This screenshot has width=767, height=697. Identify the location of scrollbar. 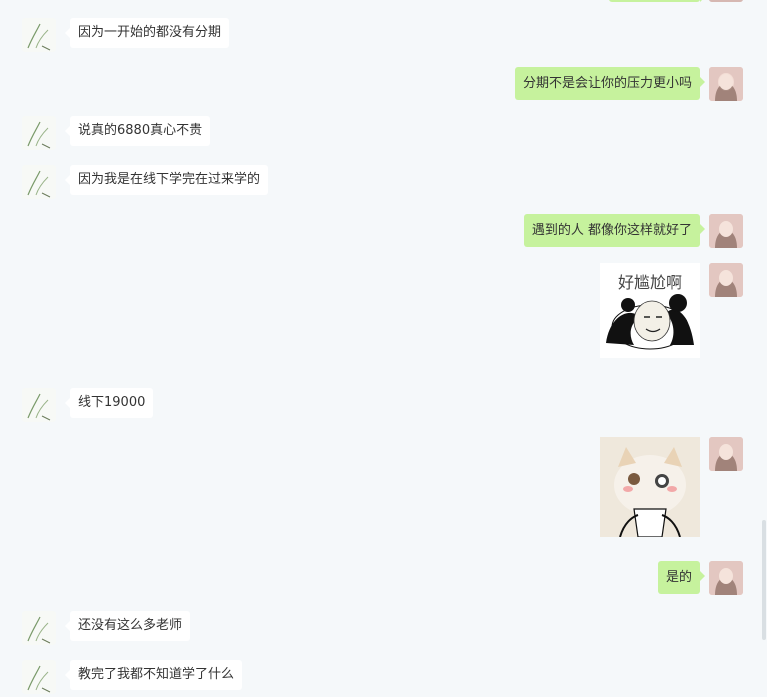
(764, 348).